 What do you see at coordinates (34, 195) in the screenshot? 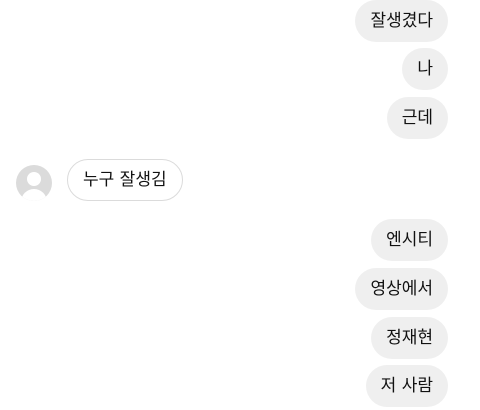
I see `avatar-shoulders-shape` at bounding box center [34, 195].